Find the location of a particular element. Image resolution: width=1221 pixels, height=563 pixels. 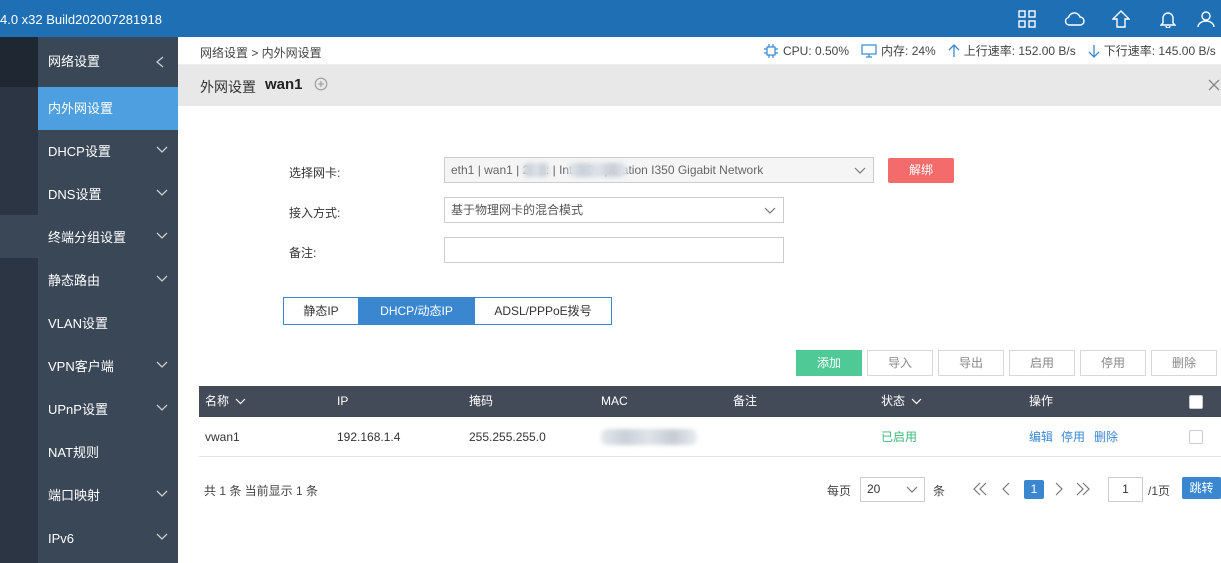

column-mask: 掩码 is located at coordinates (481, 401).